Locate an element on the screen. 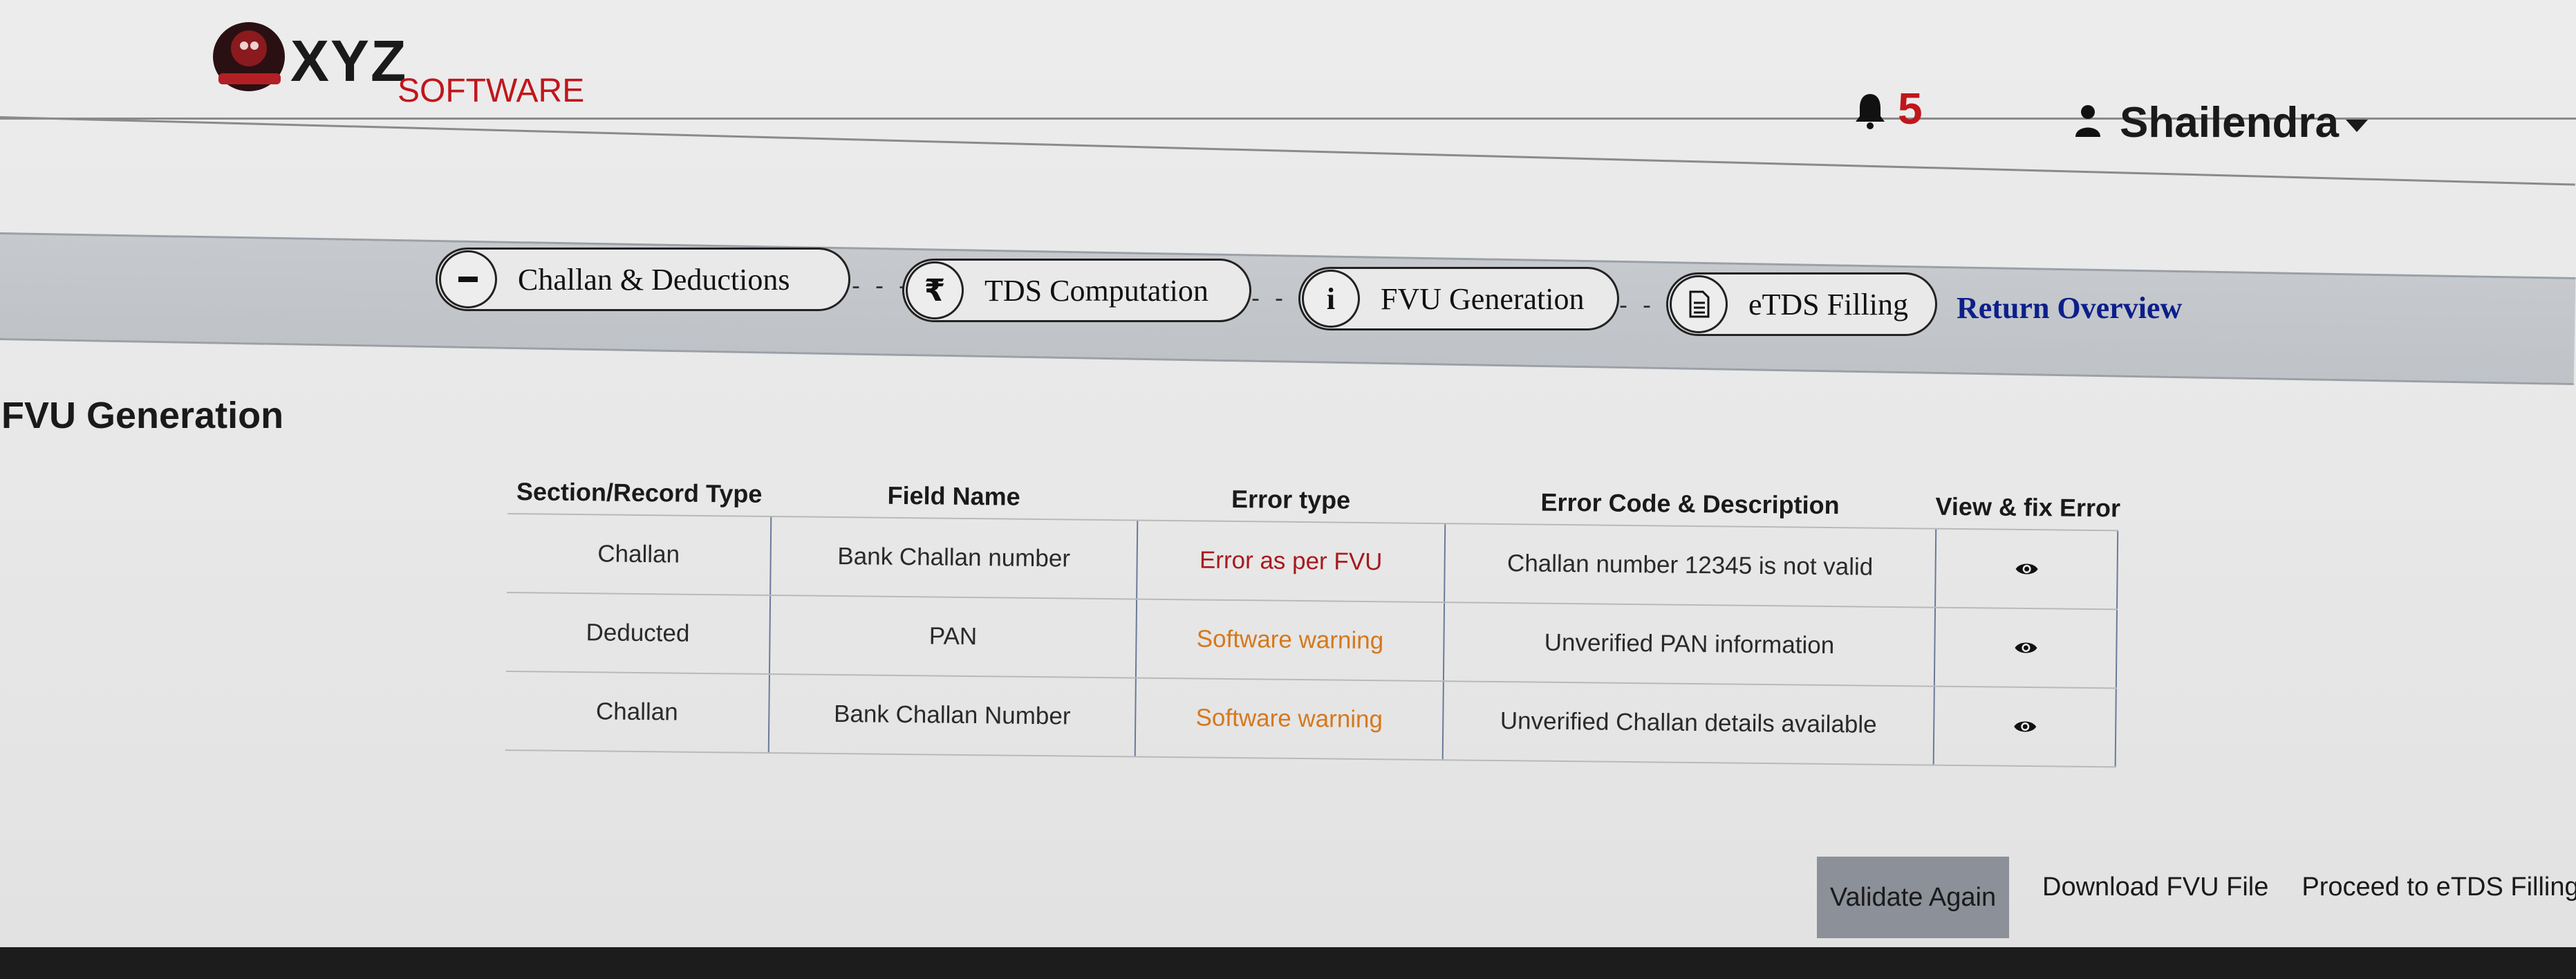 Image resolution: width=2576 pixels, height=979 pixels. cell-description: Unverified Challan details available is located at coordinates (1687, 723).